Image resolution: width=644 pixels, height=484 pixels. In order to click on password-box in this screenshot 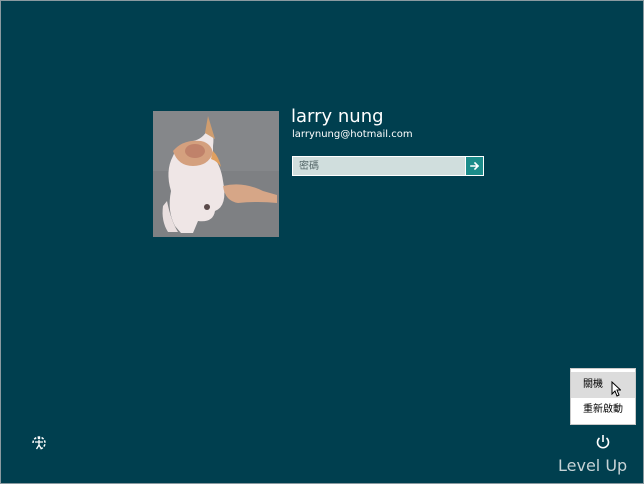, I will do `click(388, 166)`.